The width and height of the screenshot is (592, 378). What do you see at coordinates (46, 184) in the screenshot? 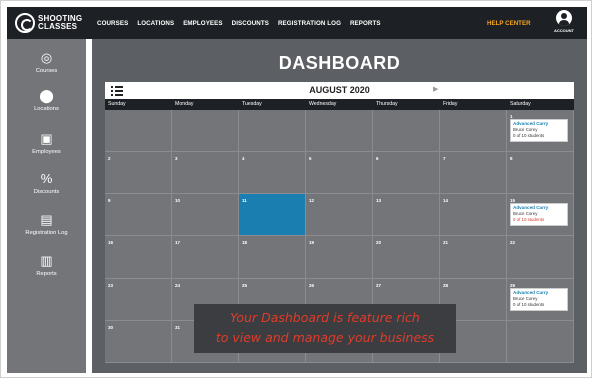
I see `sidebar-item-discounts: % Discounts` at bounding box center [46, 184].